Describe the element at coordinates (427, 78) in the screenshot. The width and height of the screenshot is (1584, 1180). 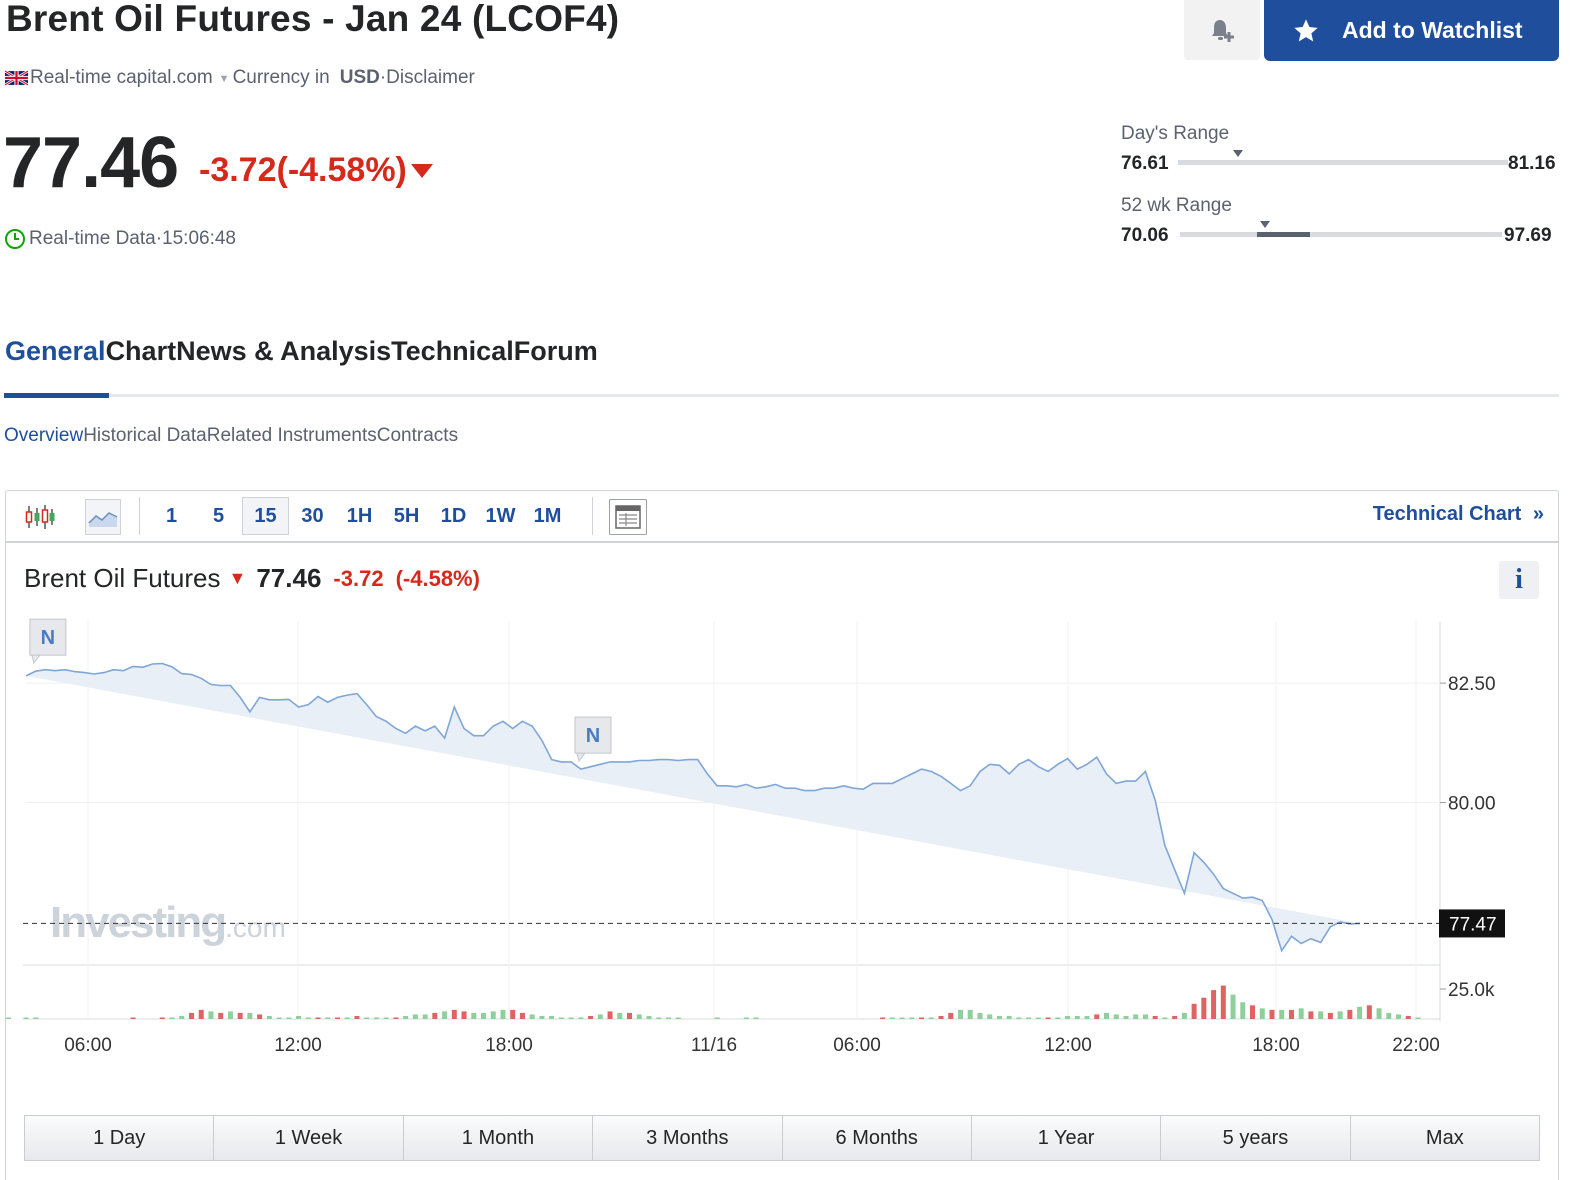
I see `disclaimer-link: ·Disclaimer` at that location.